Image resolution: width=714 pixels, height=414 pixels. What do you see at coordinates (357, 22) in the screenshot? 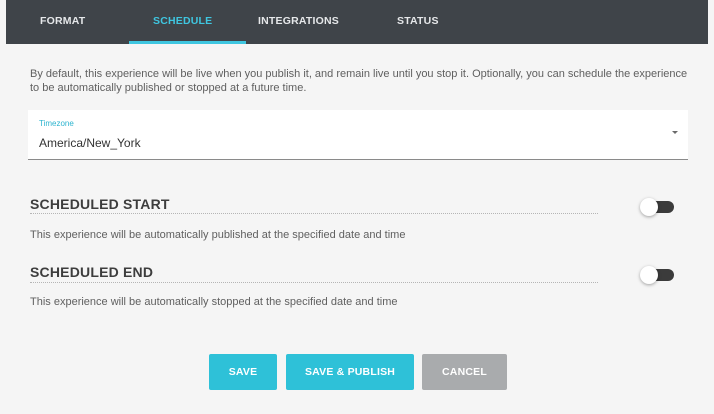
I see `tab-bar: FORMAT SCHEDULE INTEGRATIONS STATUS` at bounding box center [357, 22].